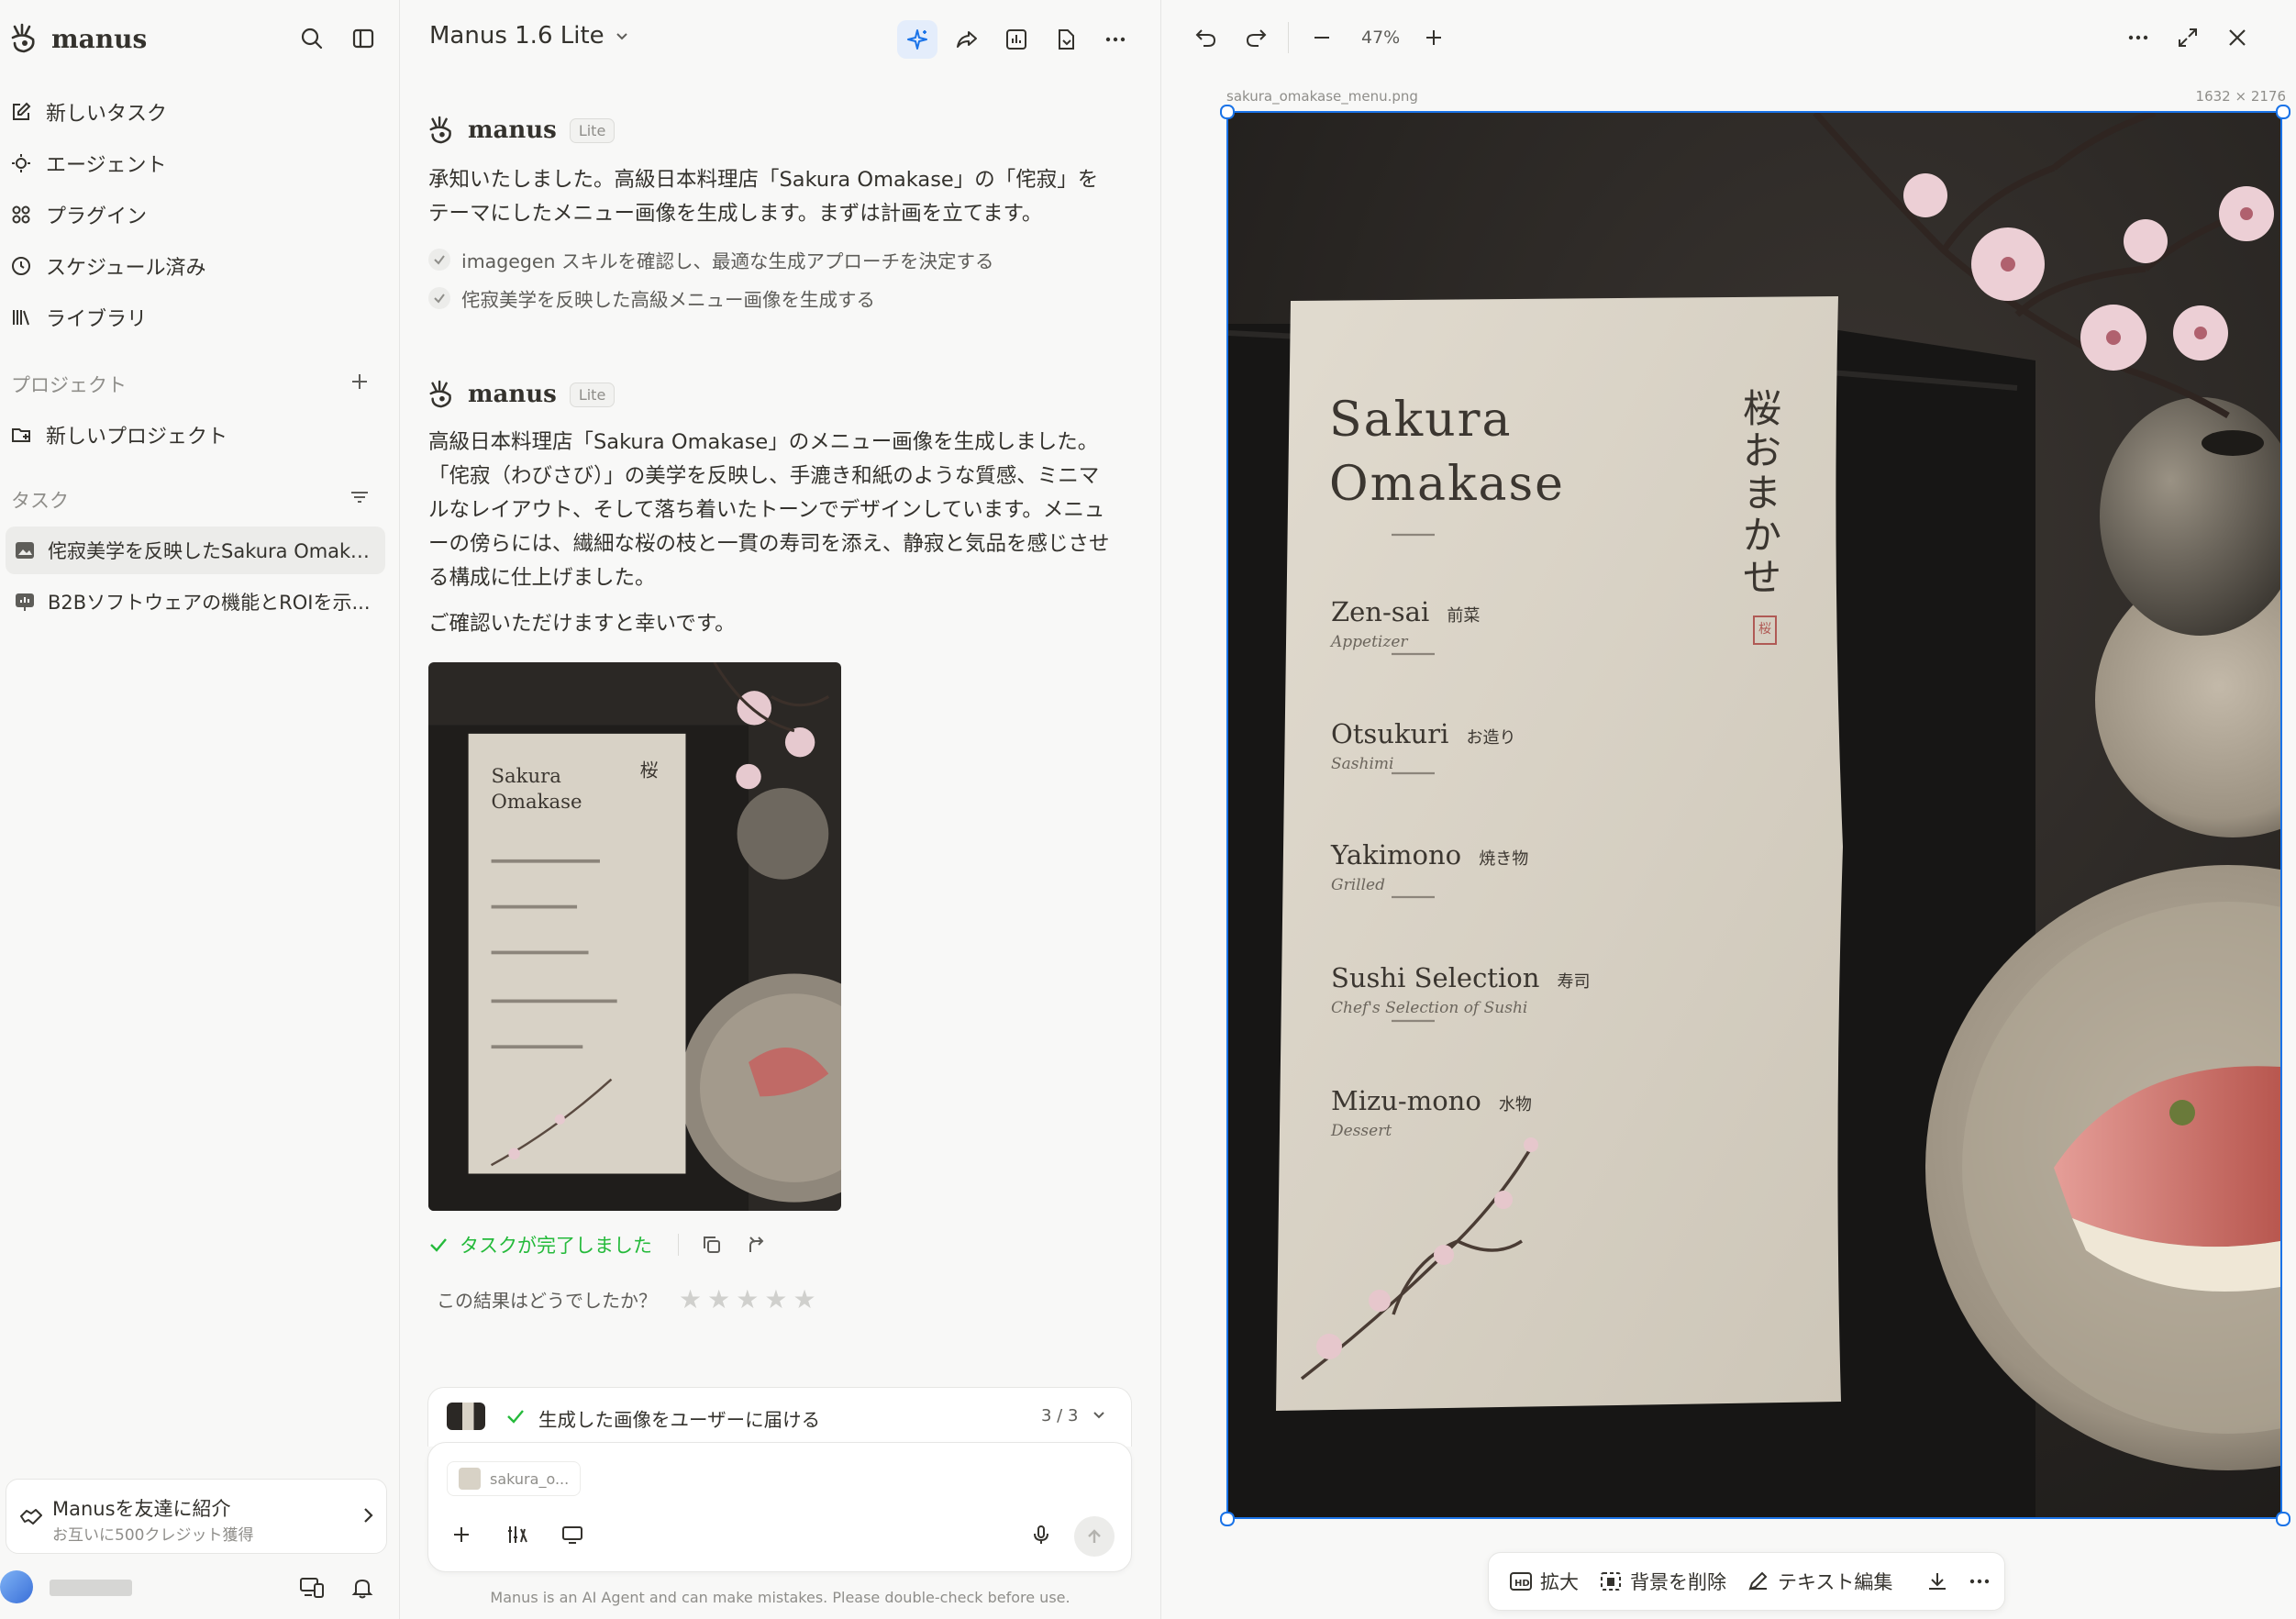  I want to click on sparkle-icon, so click(917, 39).